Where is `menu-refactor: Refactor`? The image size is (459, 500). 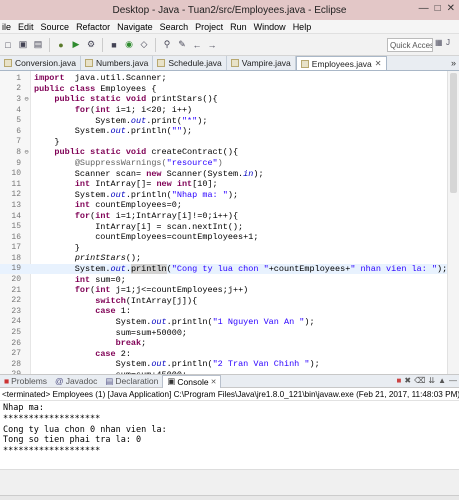
menu-refactor: Refactor is located at coordinates (93, 27).